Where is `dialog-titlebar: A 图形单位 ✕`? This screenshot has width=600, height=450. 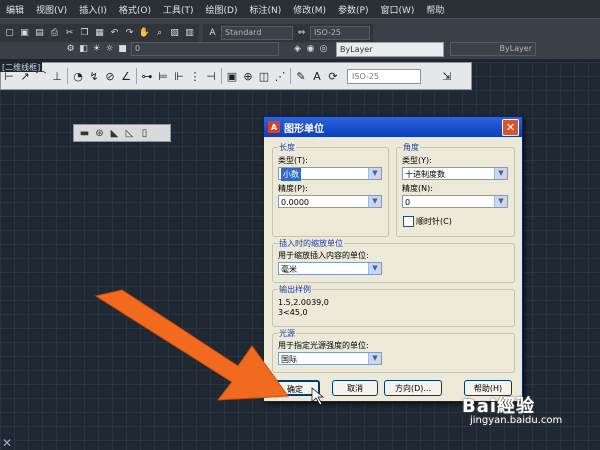
dialog-titlebar: A 图形单位 ✕ is located at coordinates (393, 127).